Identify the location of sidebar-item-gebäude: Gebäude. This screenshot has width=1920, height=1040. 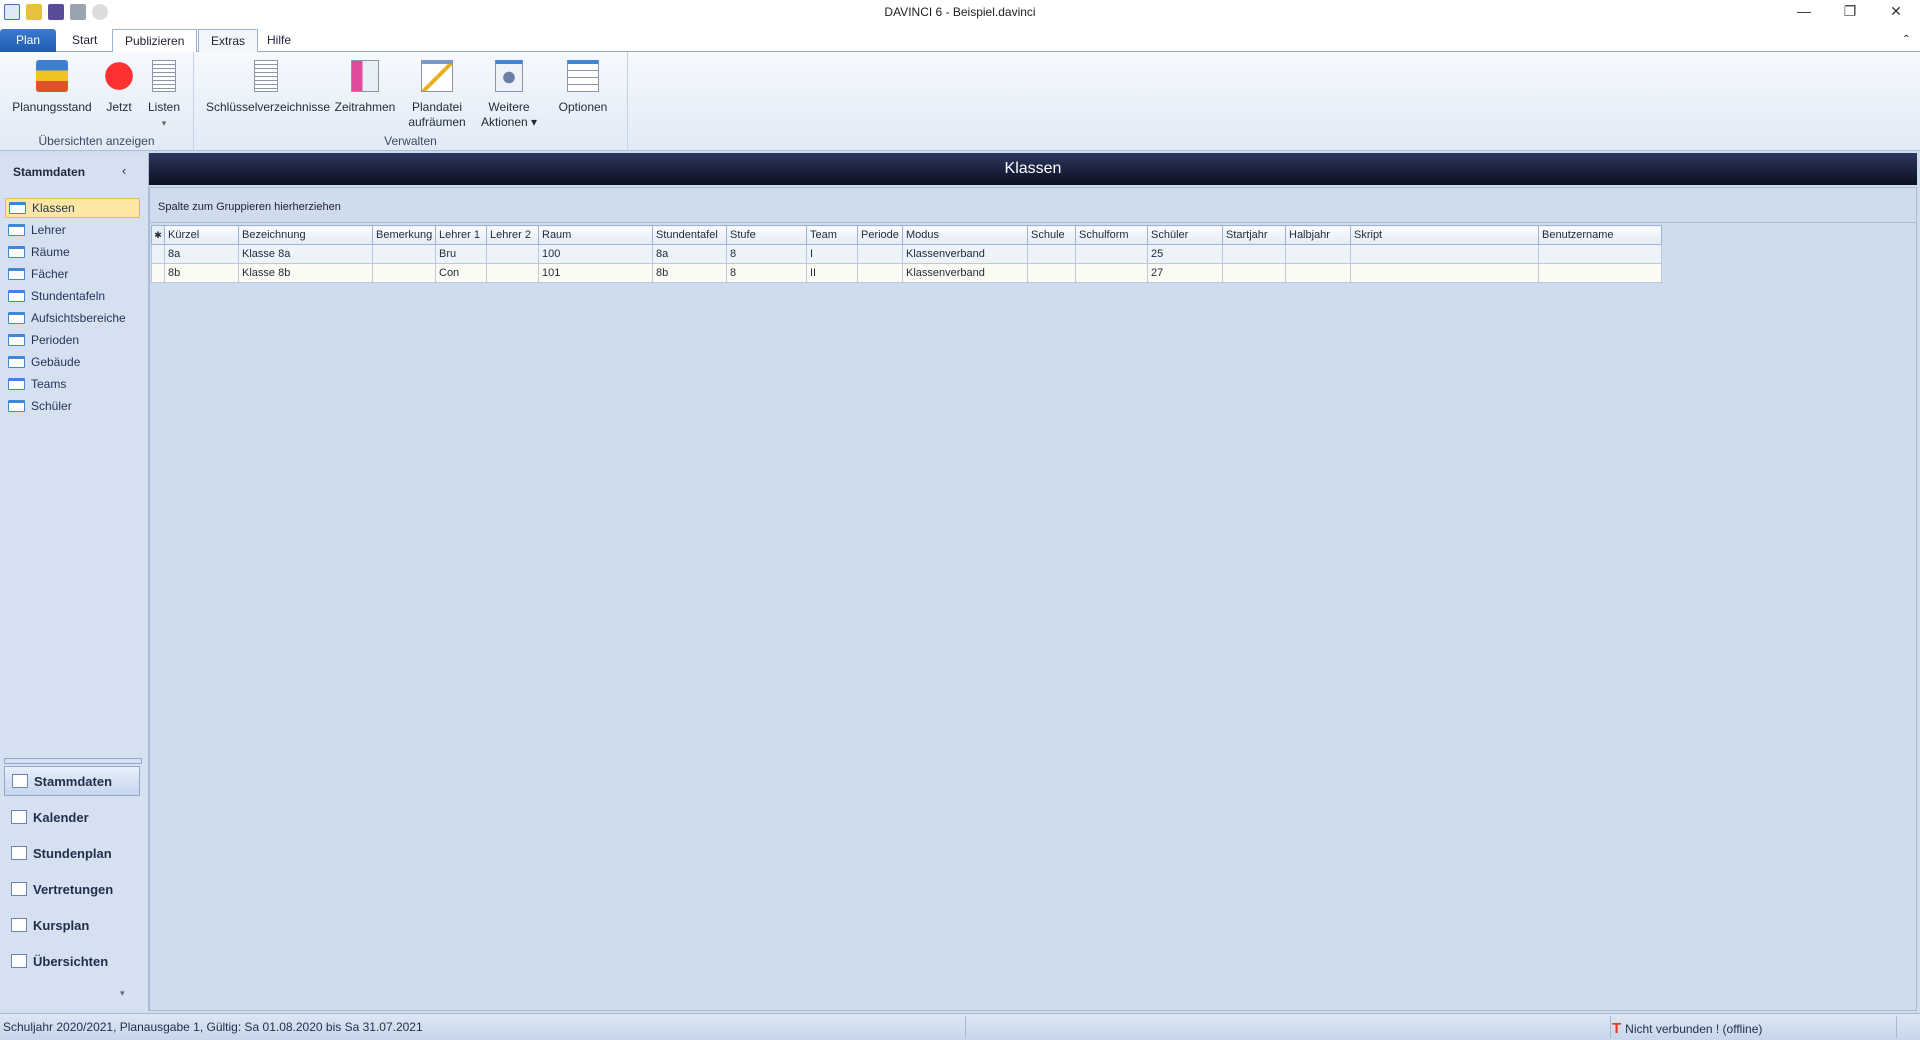
(72, 362).